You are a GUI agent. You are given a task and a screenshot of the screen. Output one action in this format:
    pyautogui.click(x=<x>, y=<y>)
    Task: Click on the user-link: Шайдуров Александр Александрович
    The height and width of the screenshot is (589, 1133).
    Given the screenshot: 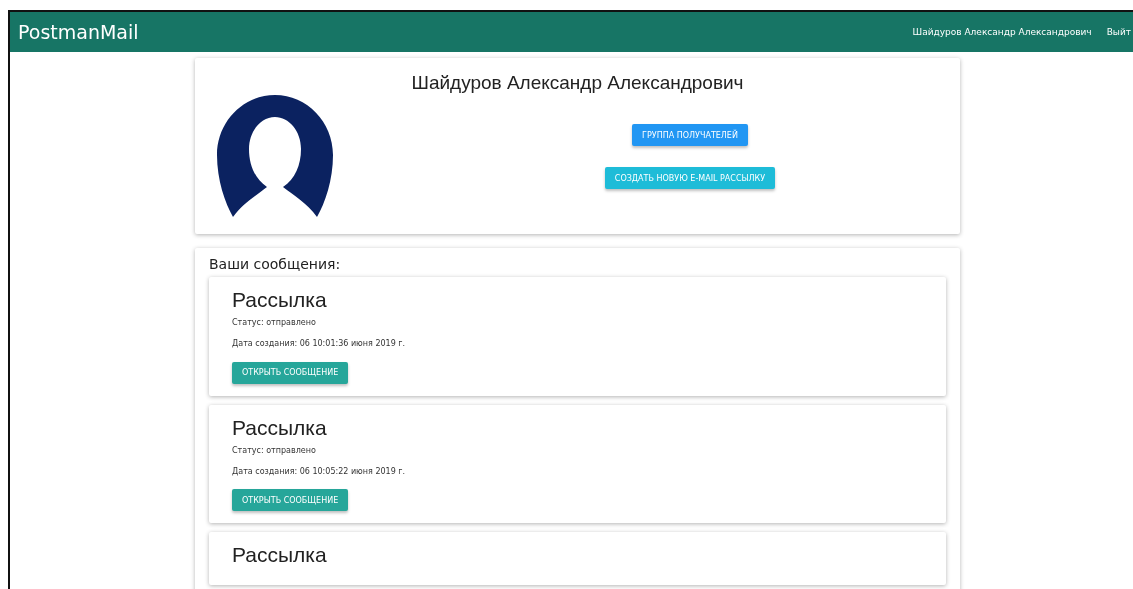 What is the action you would take?
    pyautogui.click(x=1002, y=32)
    